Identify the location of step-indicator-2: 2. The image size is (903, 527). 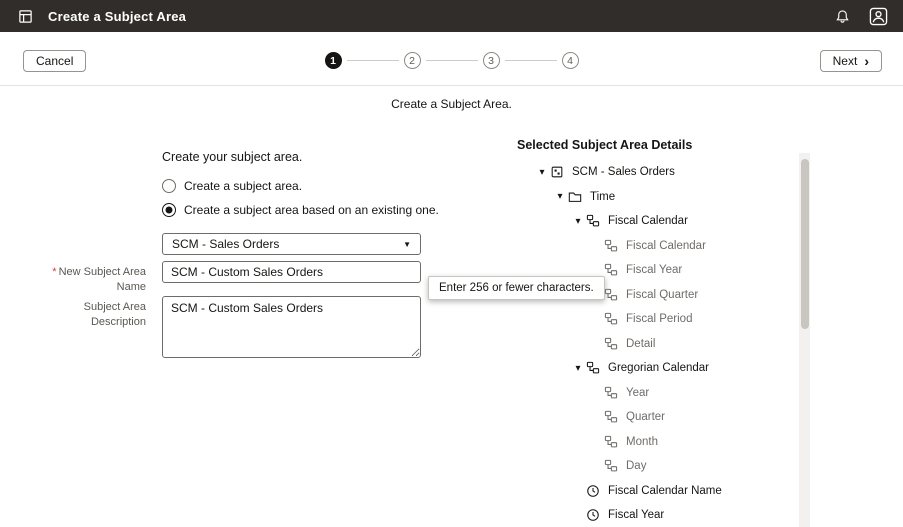
(412, 60).